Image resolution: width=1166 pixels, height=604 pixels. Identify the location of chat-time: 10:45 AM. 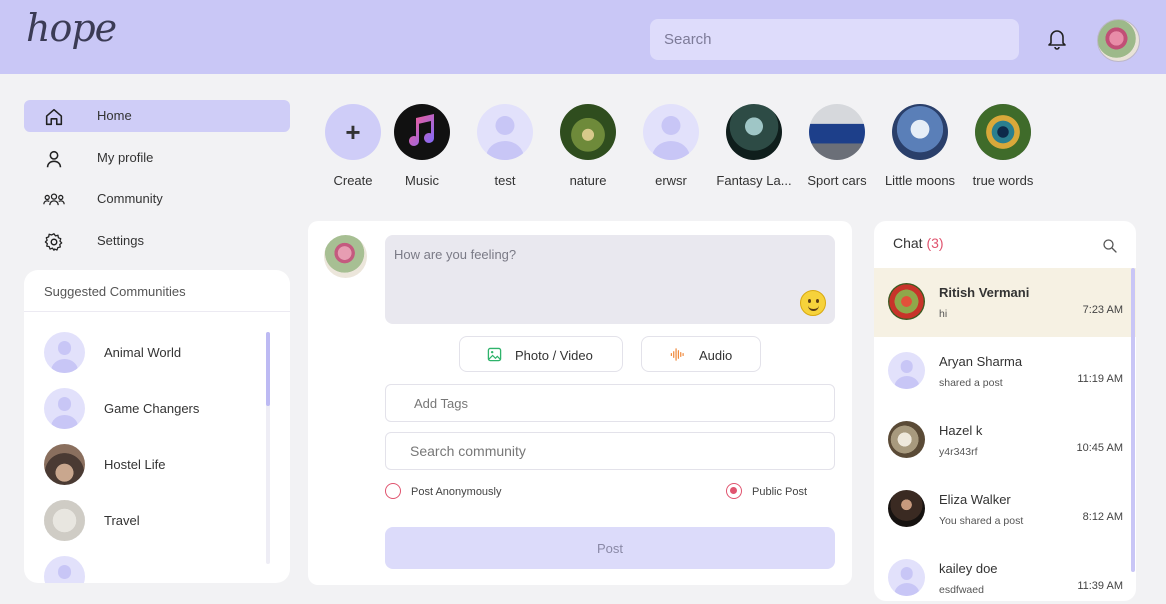
(1099, 448).